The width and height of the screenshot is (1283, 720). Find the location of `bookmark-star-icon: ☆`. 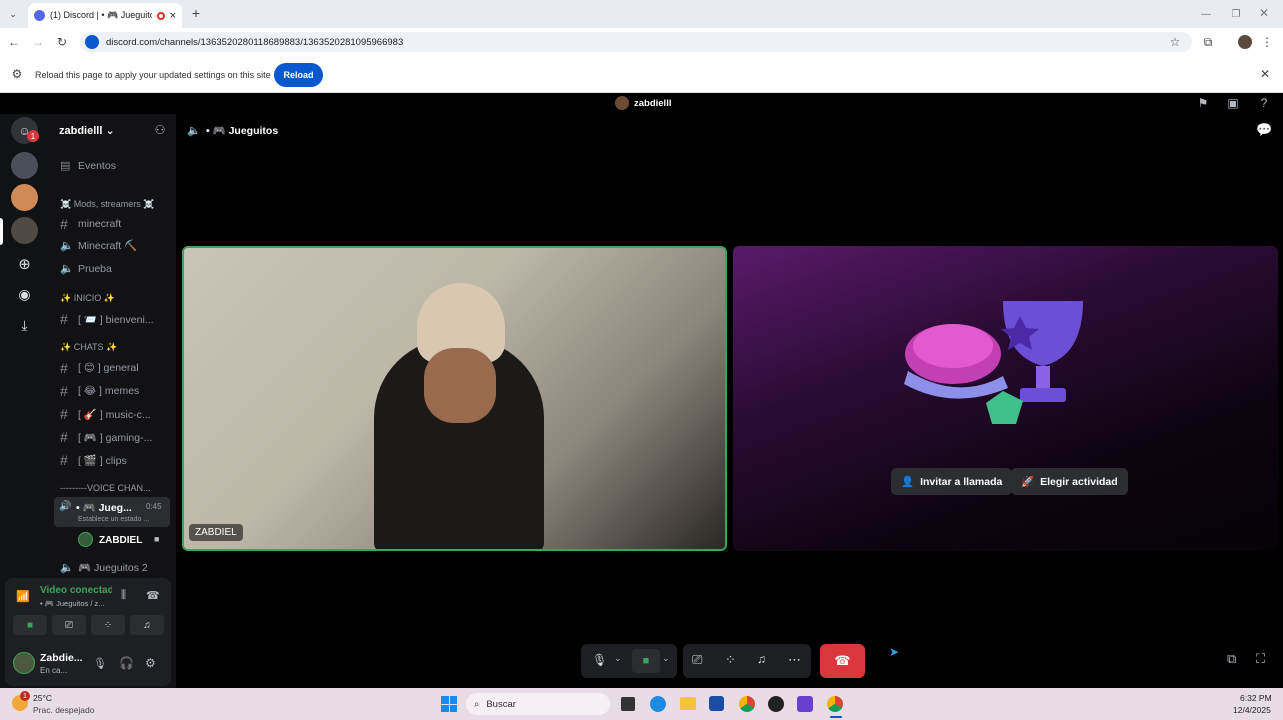

bookmark-star-icon: ☆ is located at coordinates (1175, 42).